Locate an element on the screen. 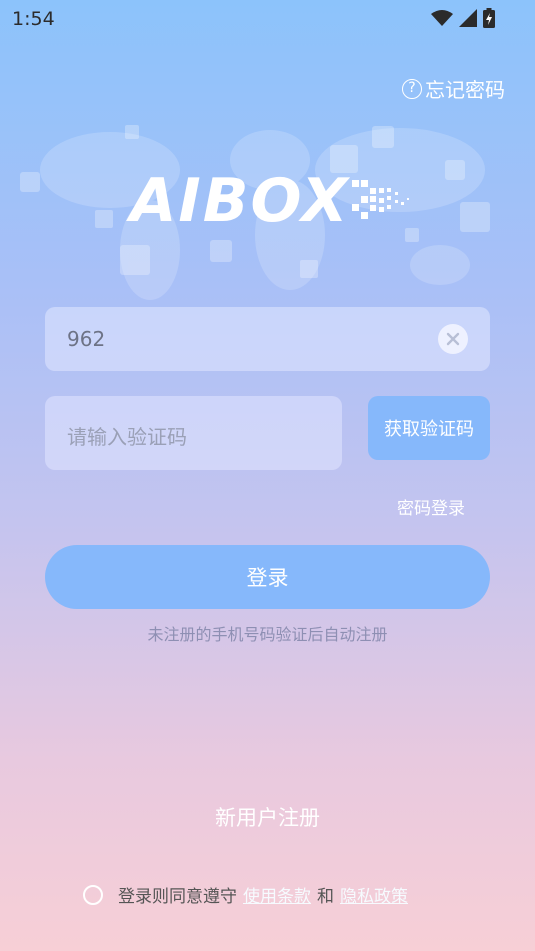 The height and width of the screenshot is (951, 535). app-logo: AIBOX is located at coordinates (240, 201).